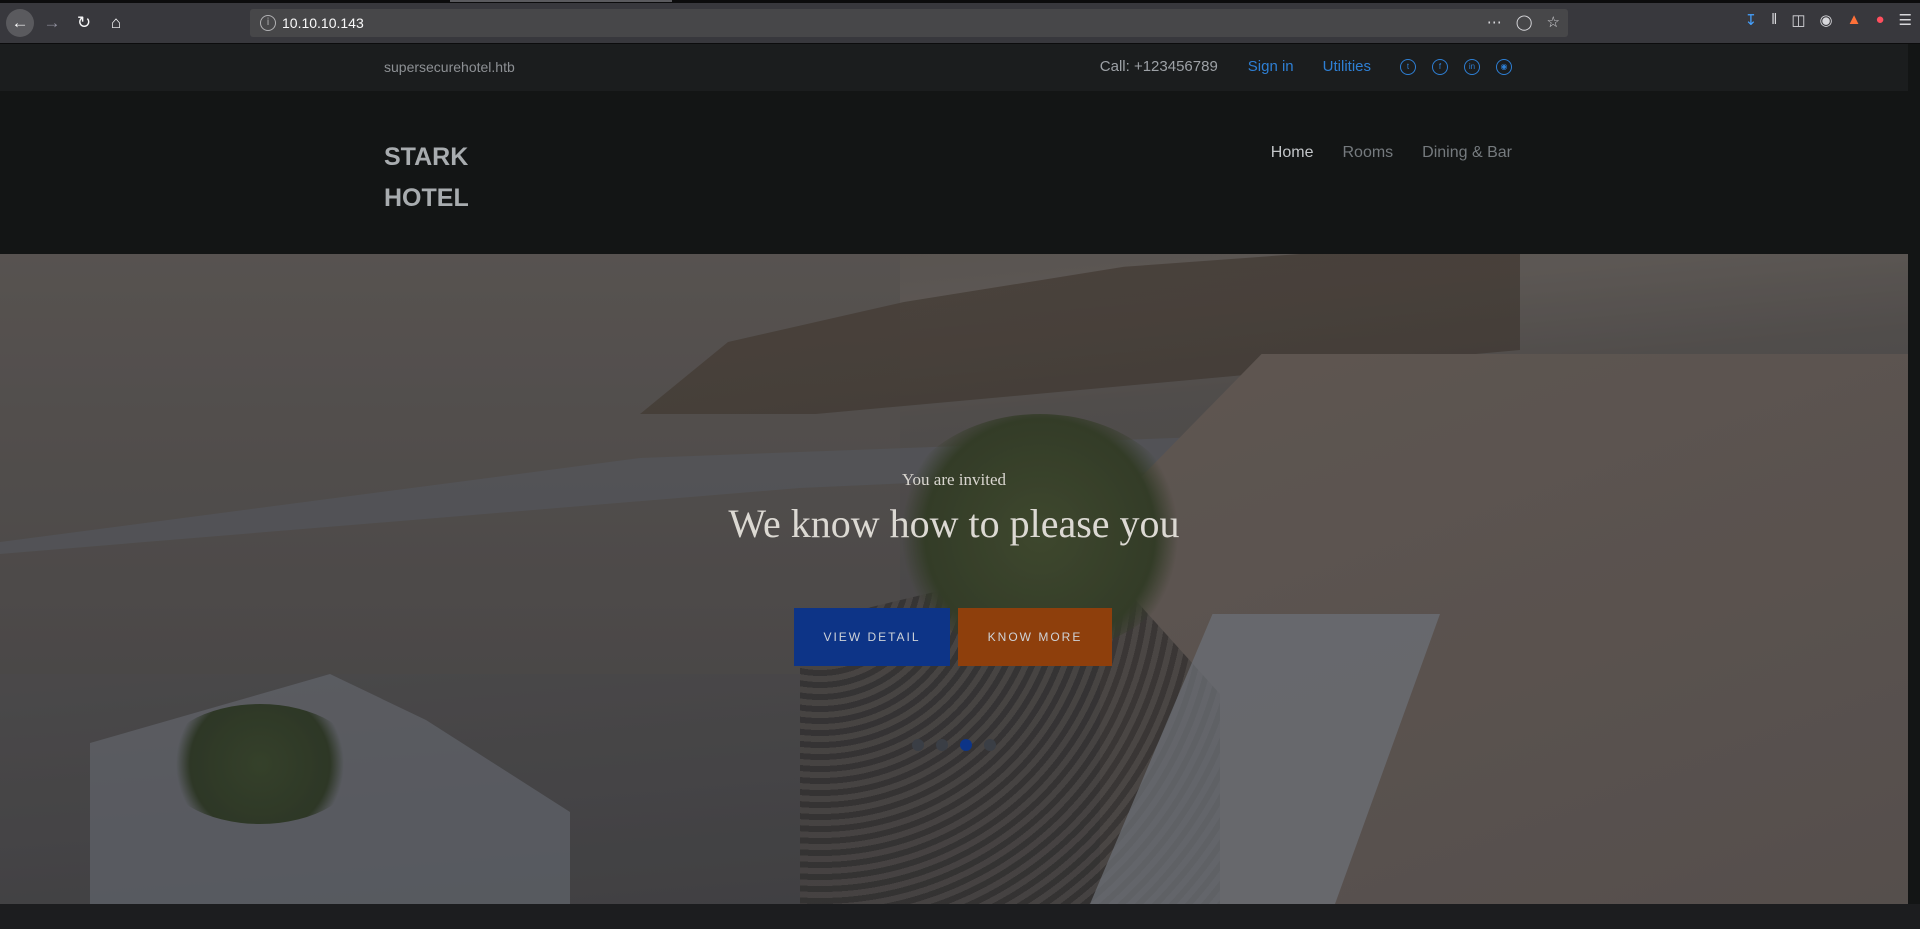  Describe the element at coordinates (268, 23) in the screenshot. I see `site-info-icon: i` at that location.